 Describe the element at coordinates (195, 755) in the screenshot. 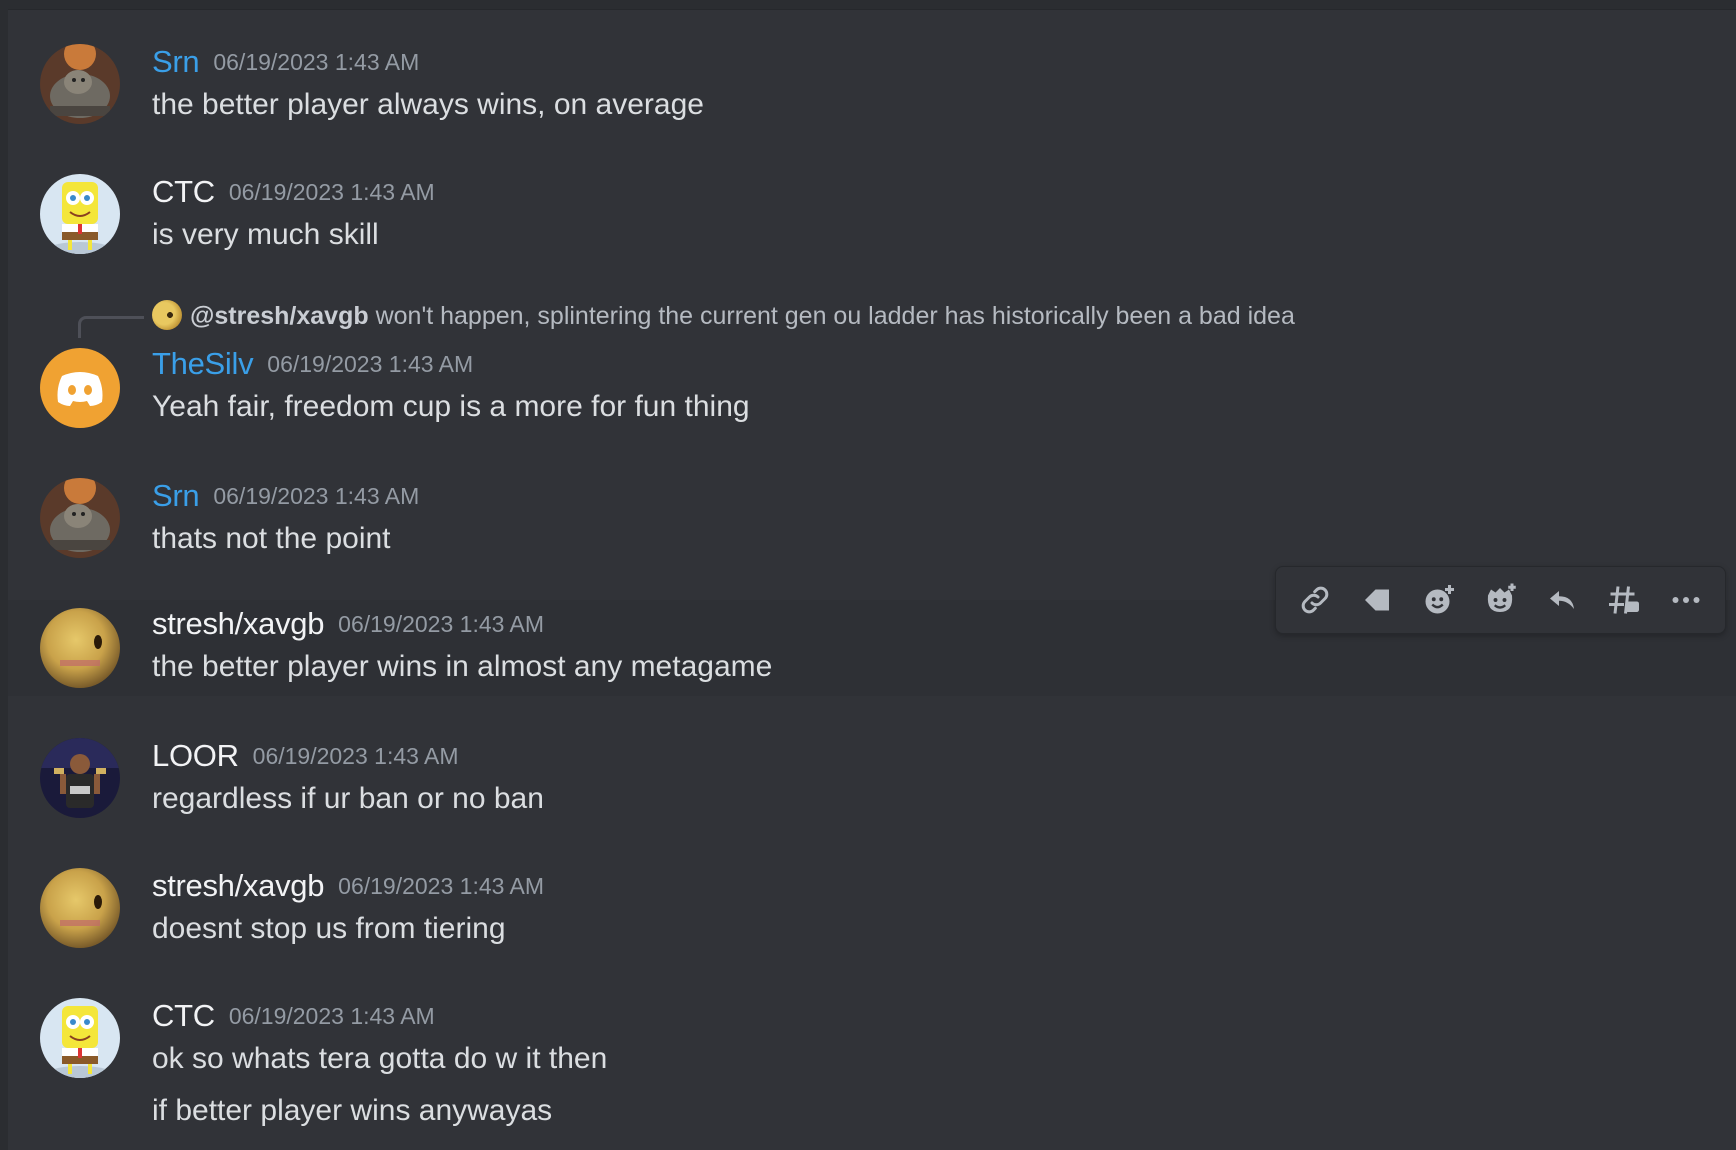

I see `username: LOOR` at that location.